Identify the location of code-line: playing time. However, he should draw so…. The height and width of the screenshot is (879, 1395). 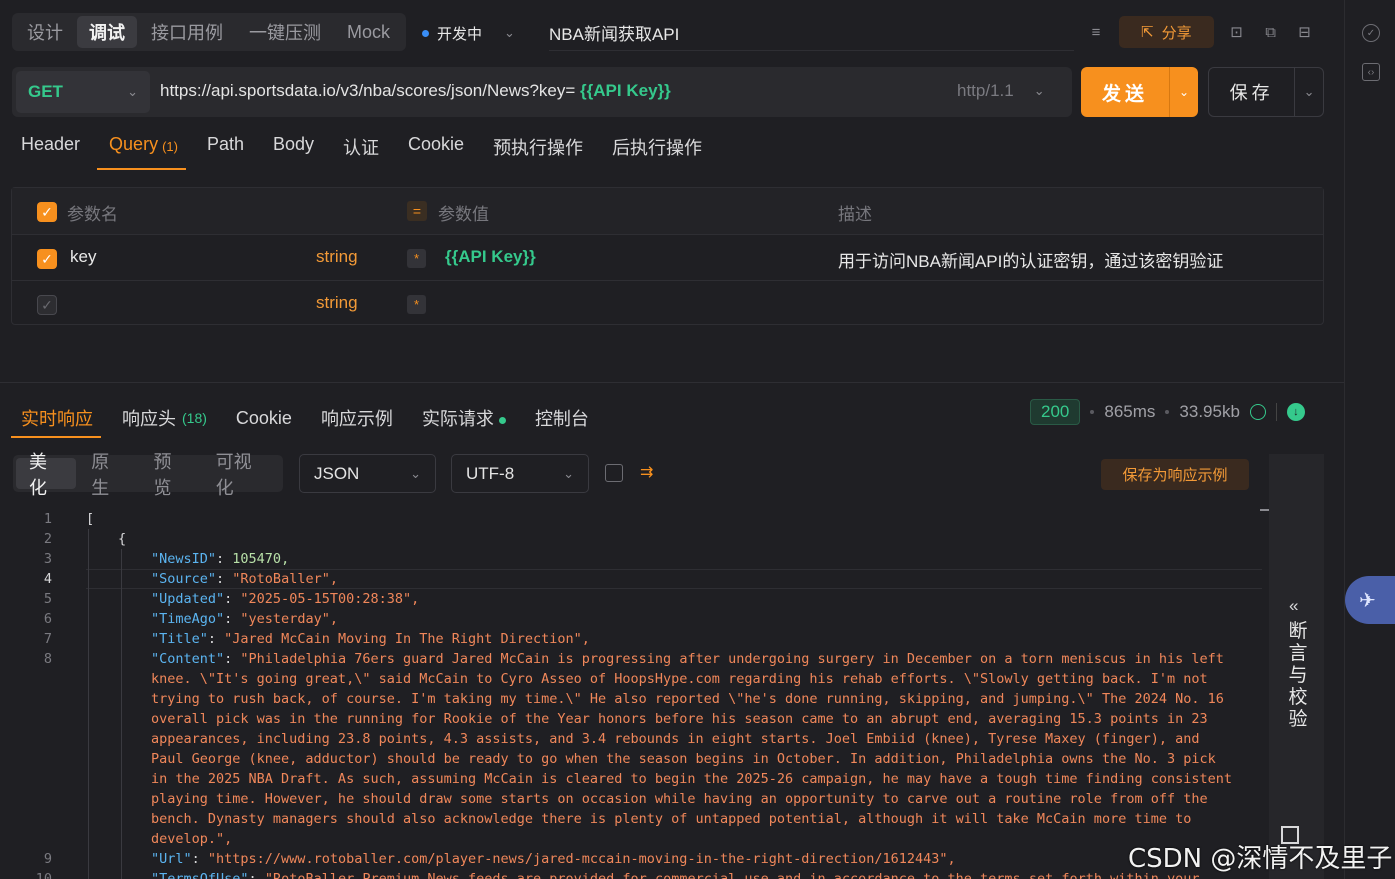
(631, 799).